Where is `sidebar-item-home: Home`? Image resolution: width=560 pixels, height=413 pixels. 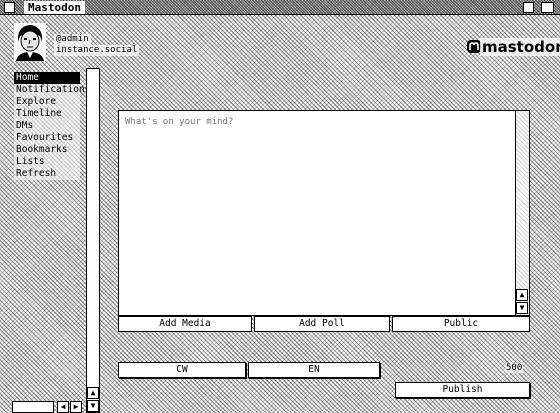
sidebar-item-home: Home is located at coordinates (47, 78).